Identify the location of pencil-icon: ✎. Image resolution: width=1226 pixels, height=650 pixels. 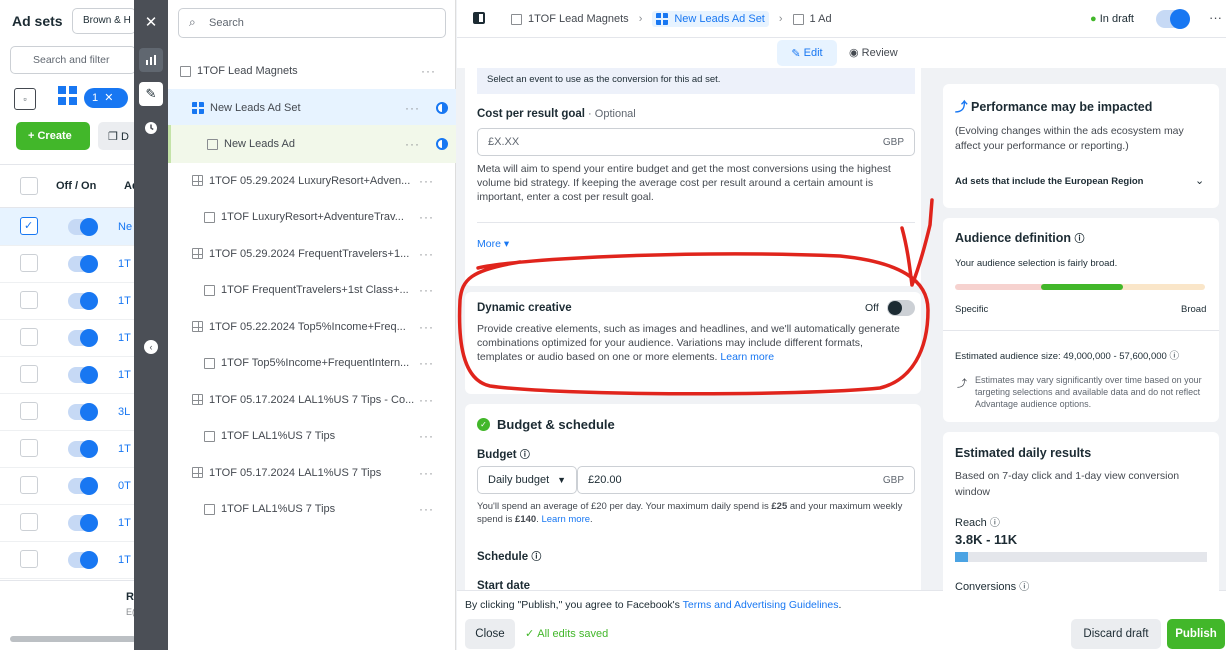
(151, 94).